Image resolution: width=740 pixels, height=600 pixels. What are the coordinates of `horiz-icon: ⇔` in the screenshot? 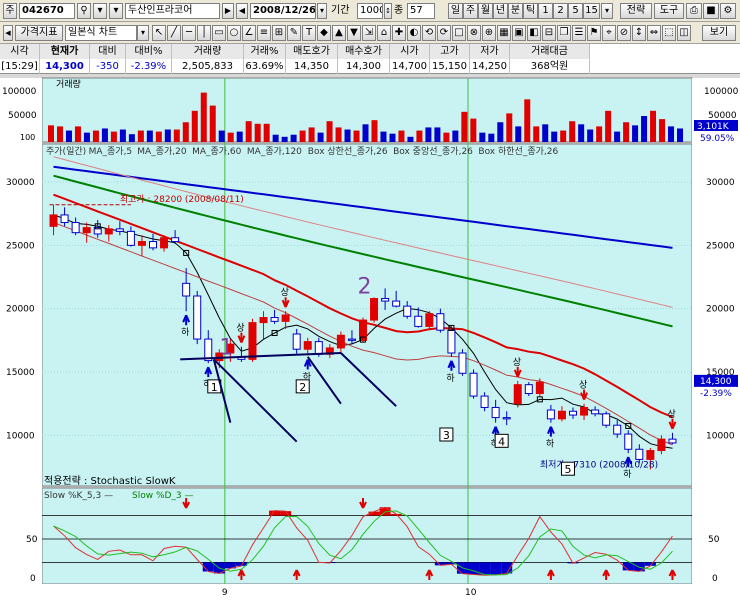 It's located at (654, 33).